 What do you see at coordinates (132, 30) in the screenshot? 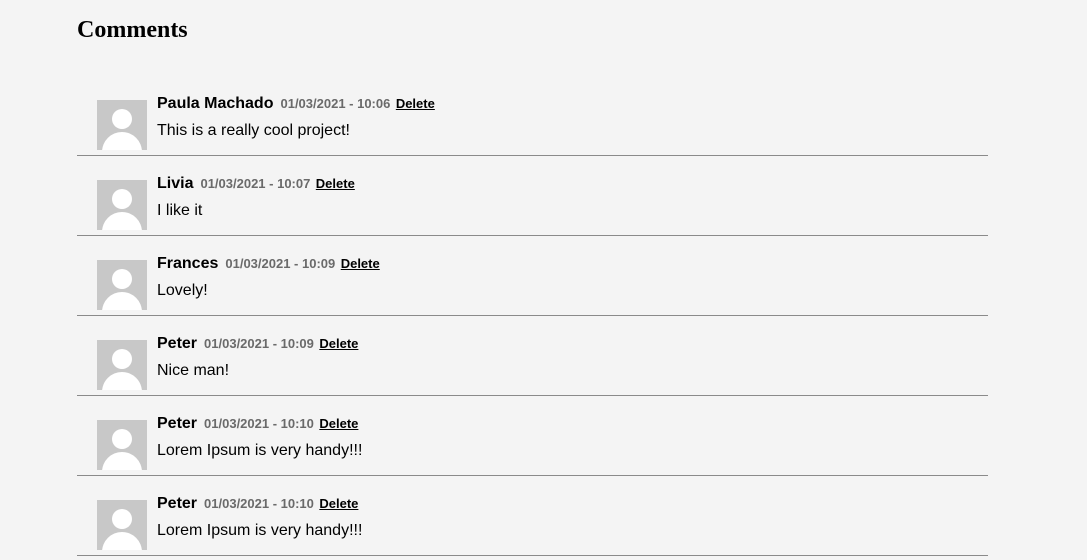
I see `page-title: Comments` at bounding box center [132, 30].